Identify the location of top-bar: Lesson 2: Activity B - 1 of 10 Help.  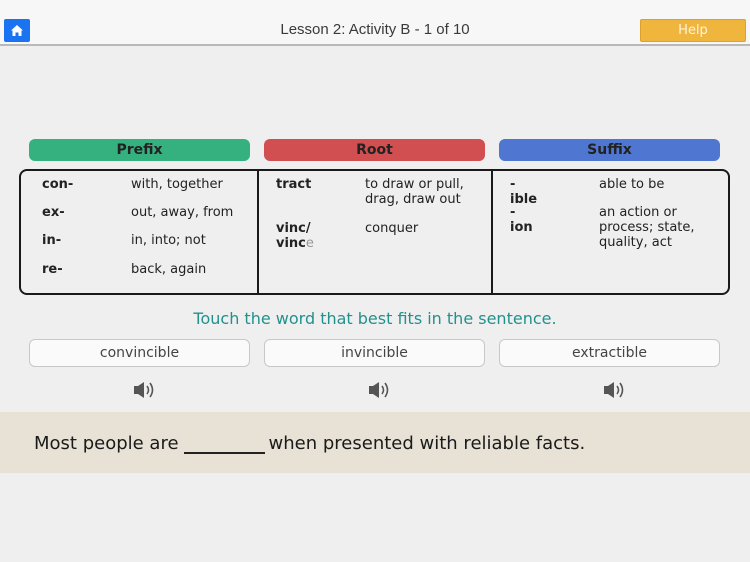
(375, 23).